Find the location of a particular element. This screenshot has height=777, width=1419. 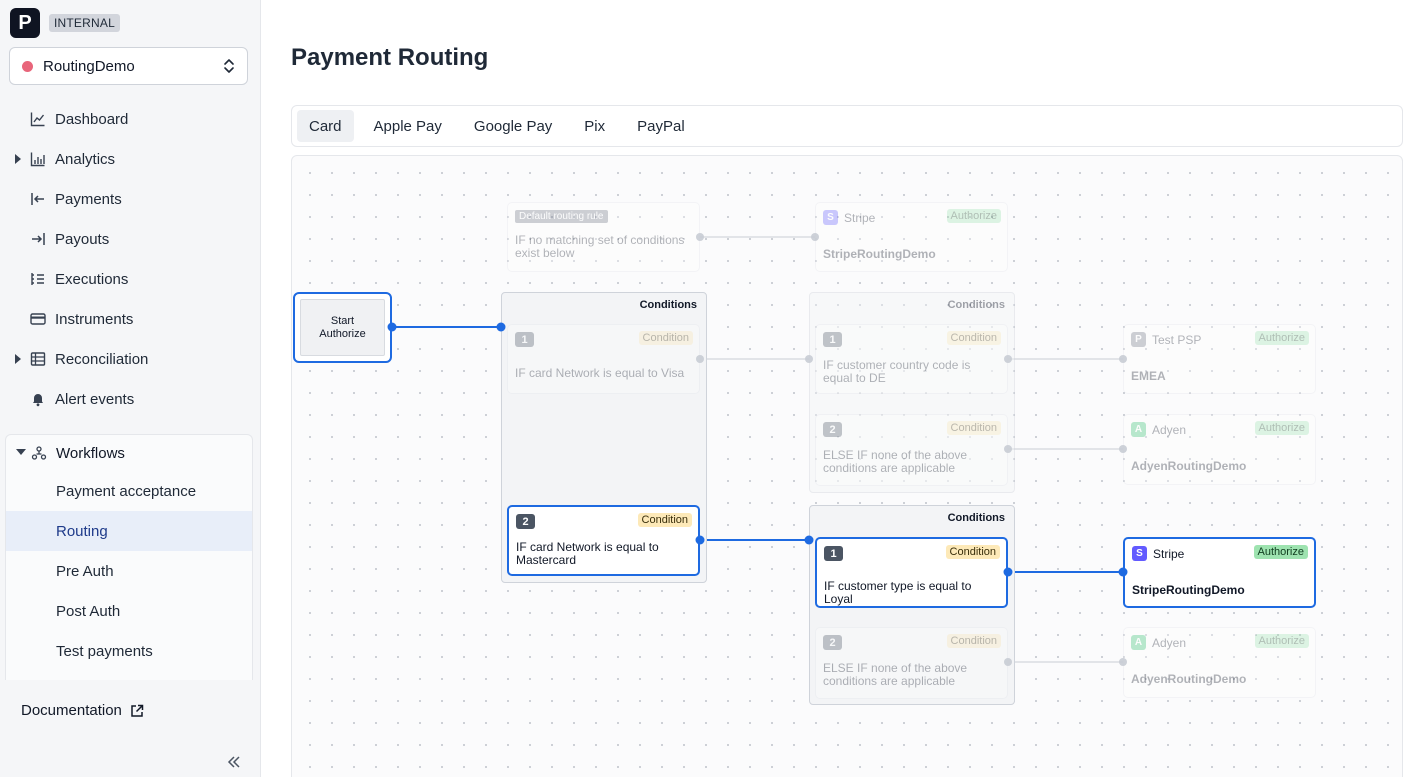

tab-pix: Pix is located at coordinates (594, 126).